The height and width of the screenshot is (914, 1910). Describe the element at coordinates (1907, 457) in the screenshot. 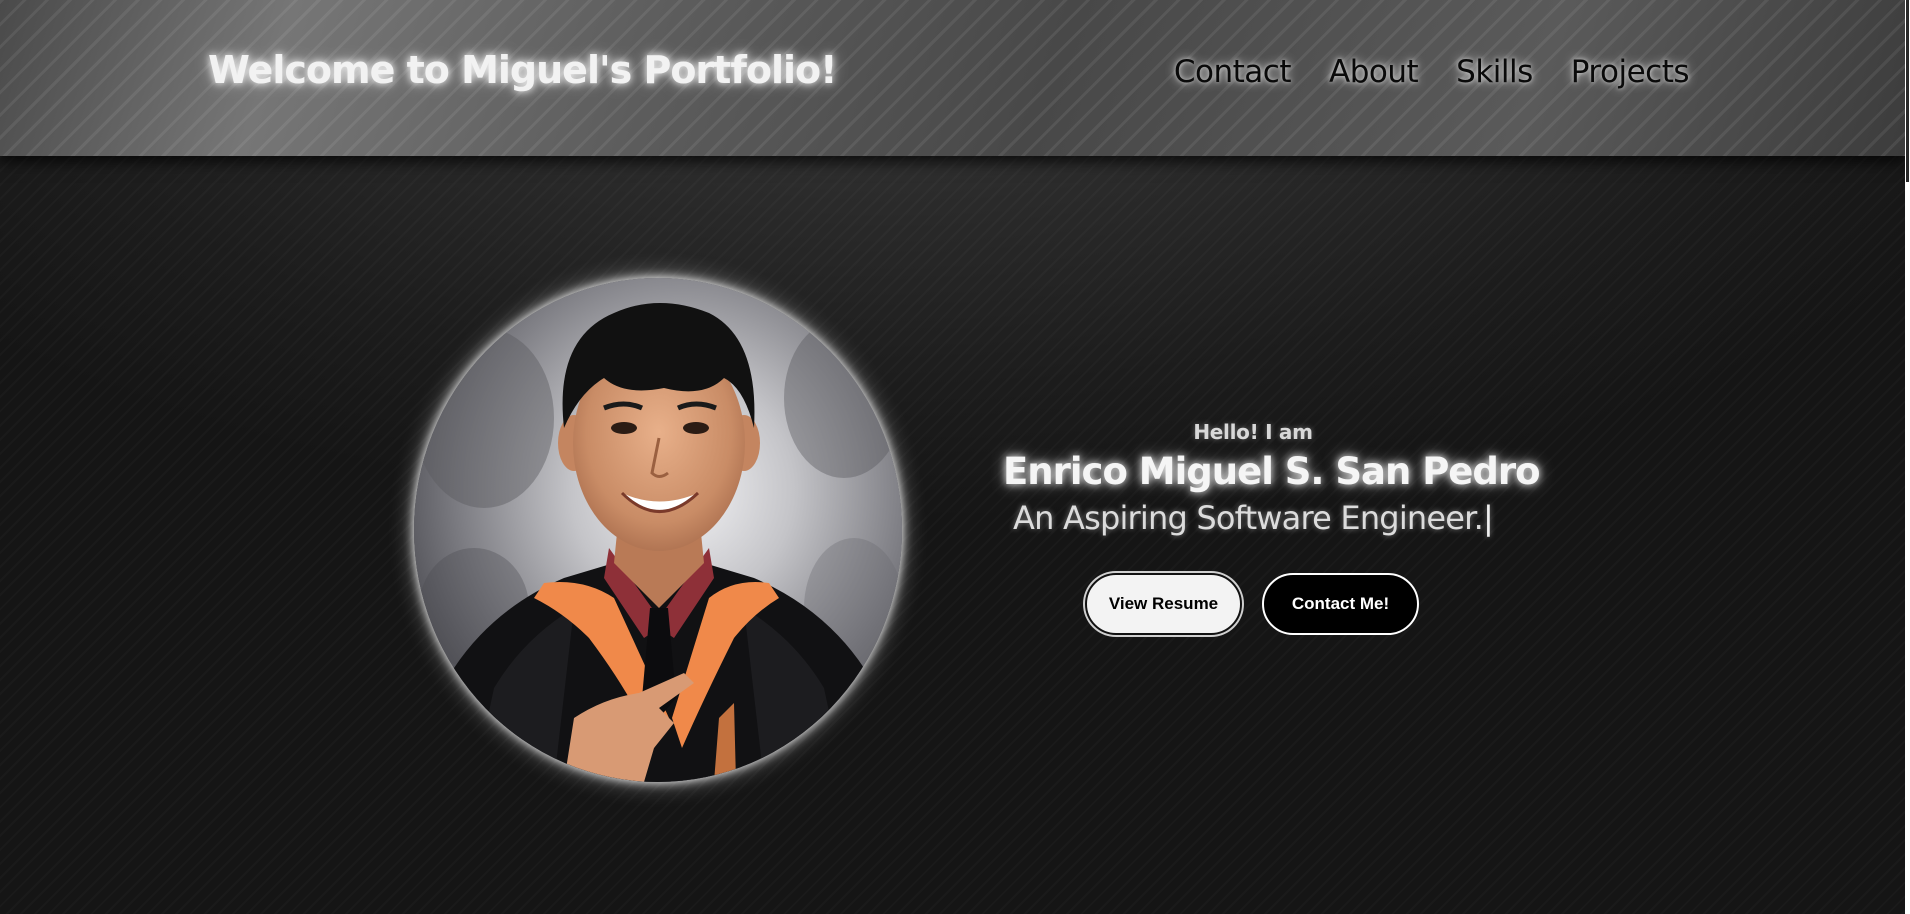

I see `scrollbar` at that location.